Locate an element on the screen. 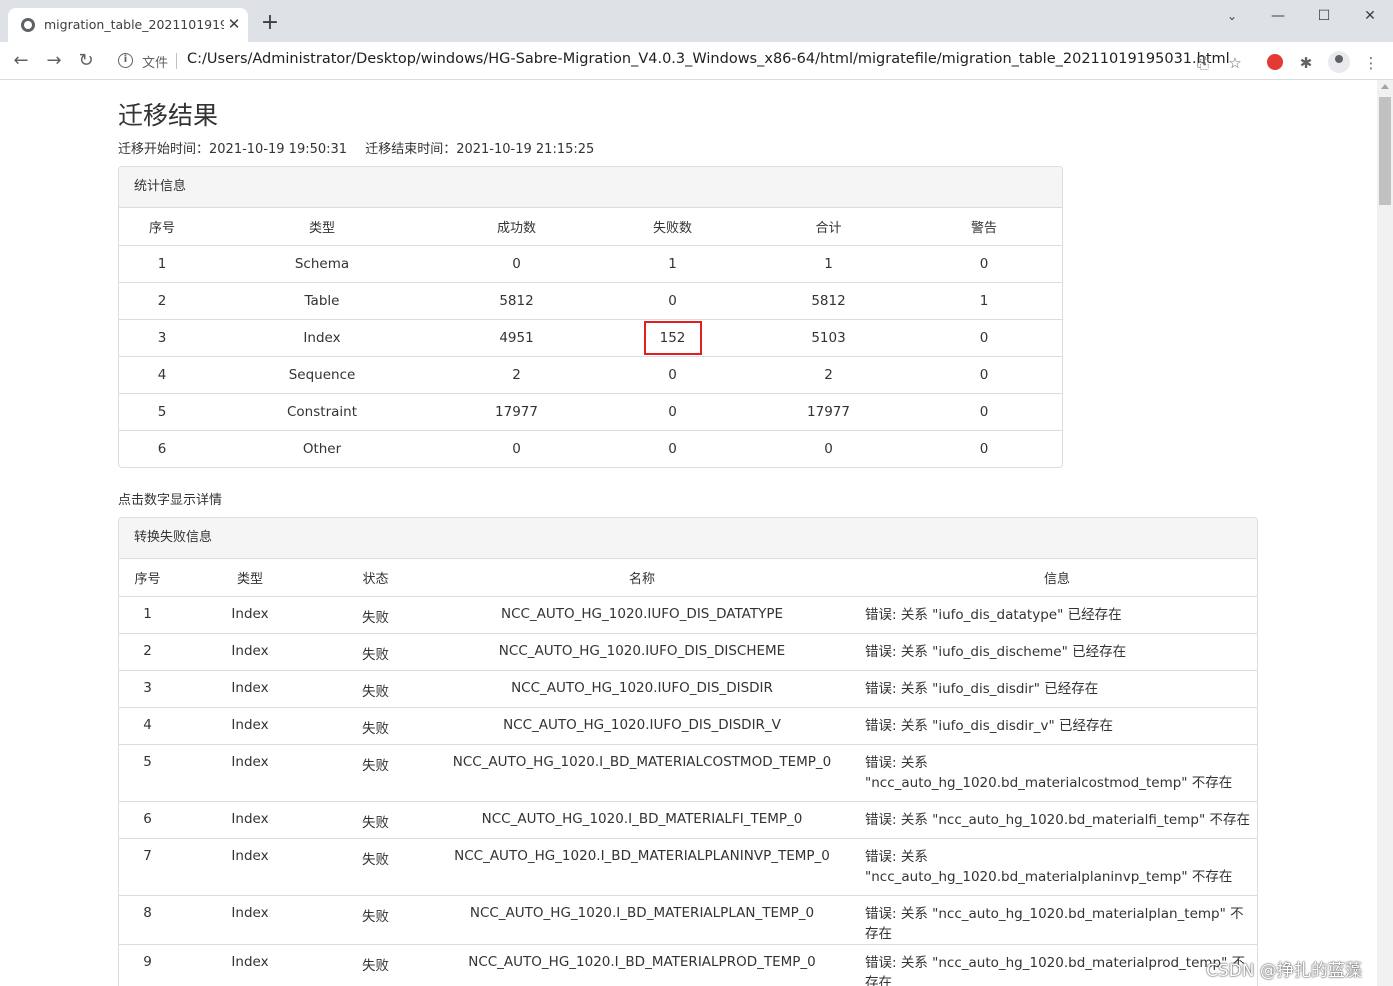 The height and width of the screenshot is (986, 1393). stats-cell: 3 is located at coordinates (162, 337).